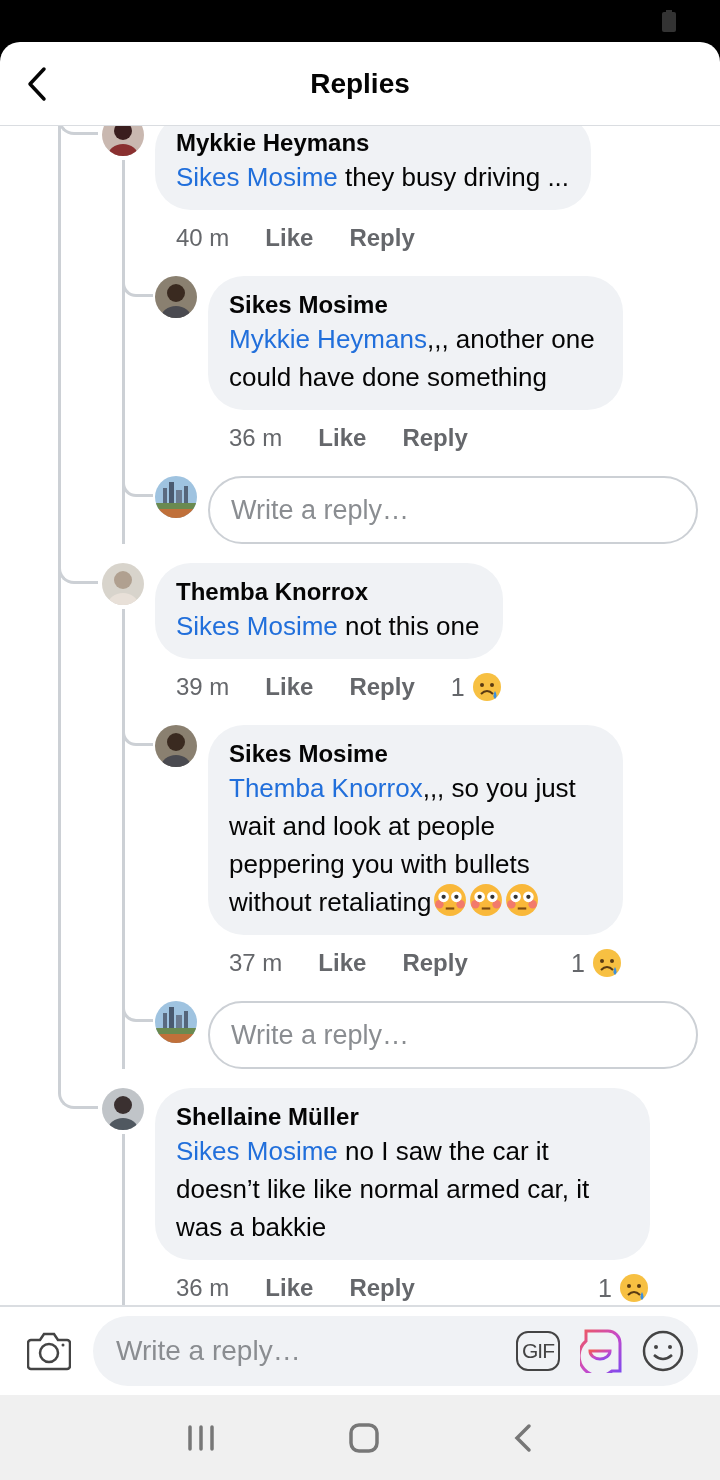 The image size is (720, 1480). What do you see at coordinates (402, 1117) in the screenshot?
I see `commenter-name: Shellaine Müller` at bounding box center [402, 1117].